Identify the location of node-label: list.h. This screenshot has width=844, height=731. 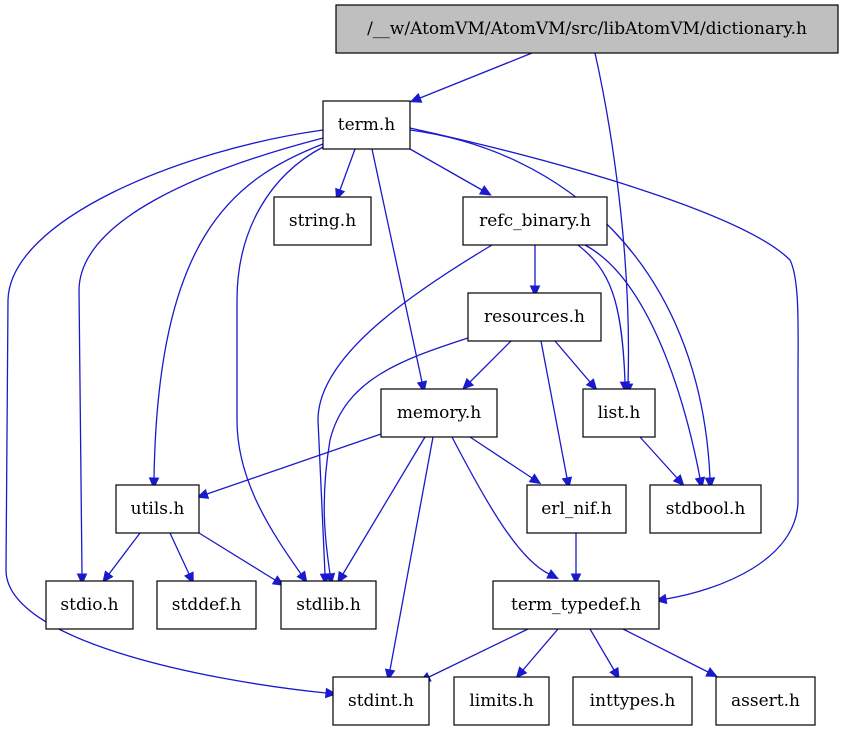
(619, 413).